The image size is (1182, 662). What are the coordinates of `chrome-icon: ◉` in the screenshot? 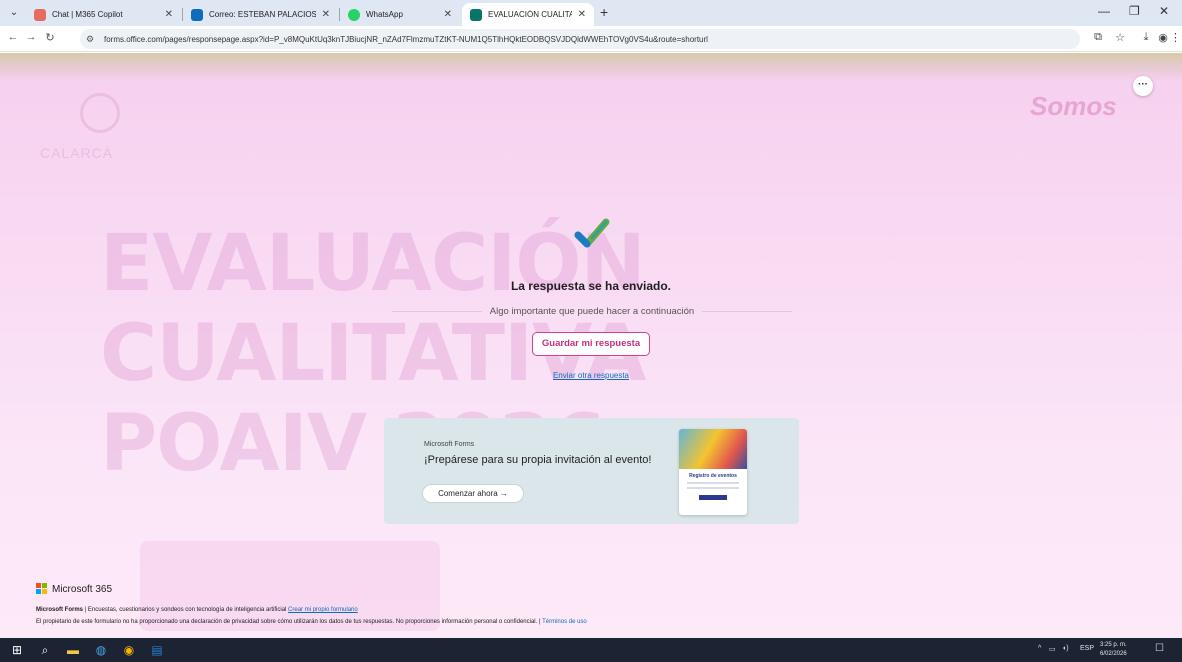 It's located at (129, 650).